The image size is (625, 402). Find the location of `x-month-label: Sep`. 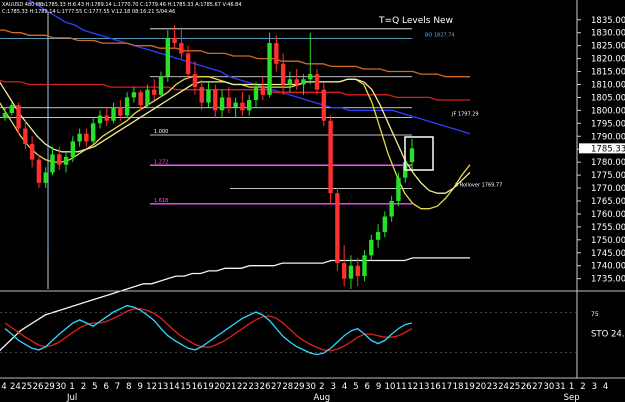

x-month-label: Sep is located at coordinates (572, 397).